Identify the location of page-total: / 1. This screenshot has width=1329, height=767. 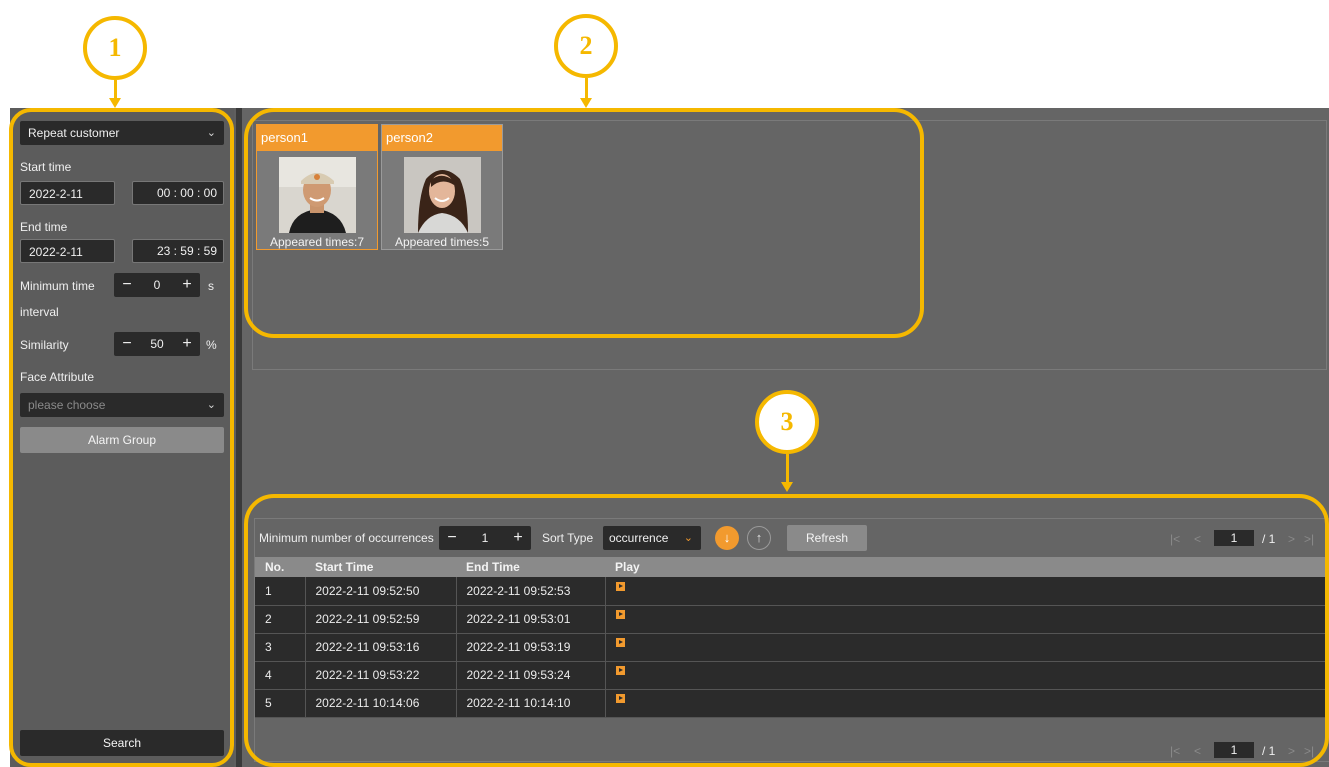
(1269, 539).